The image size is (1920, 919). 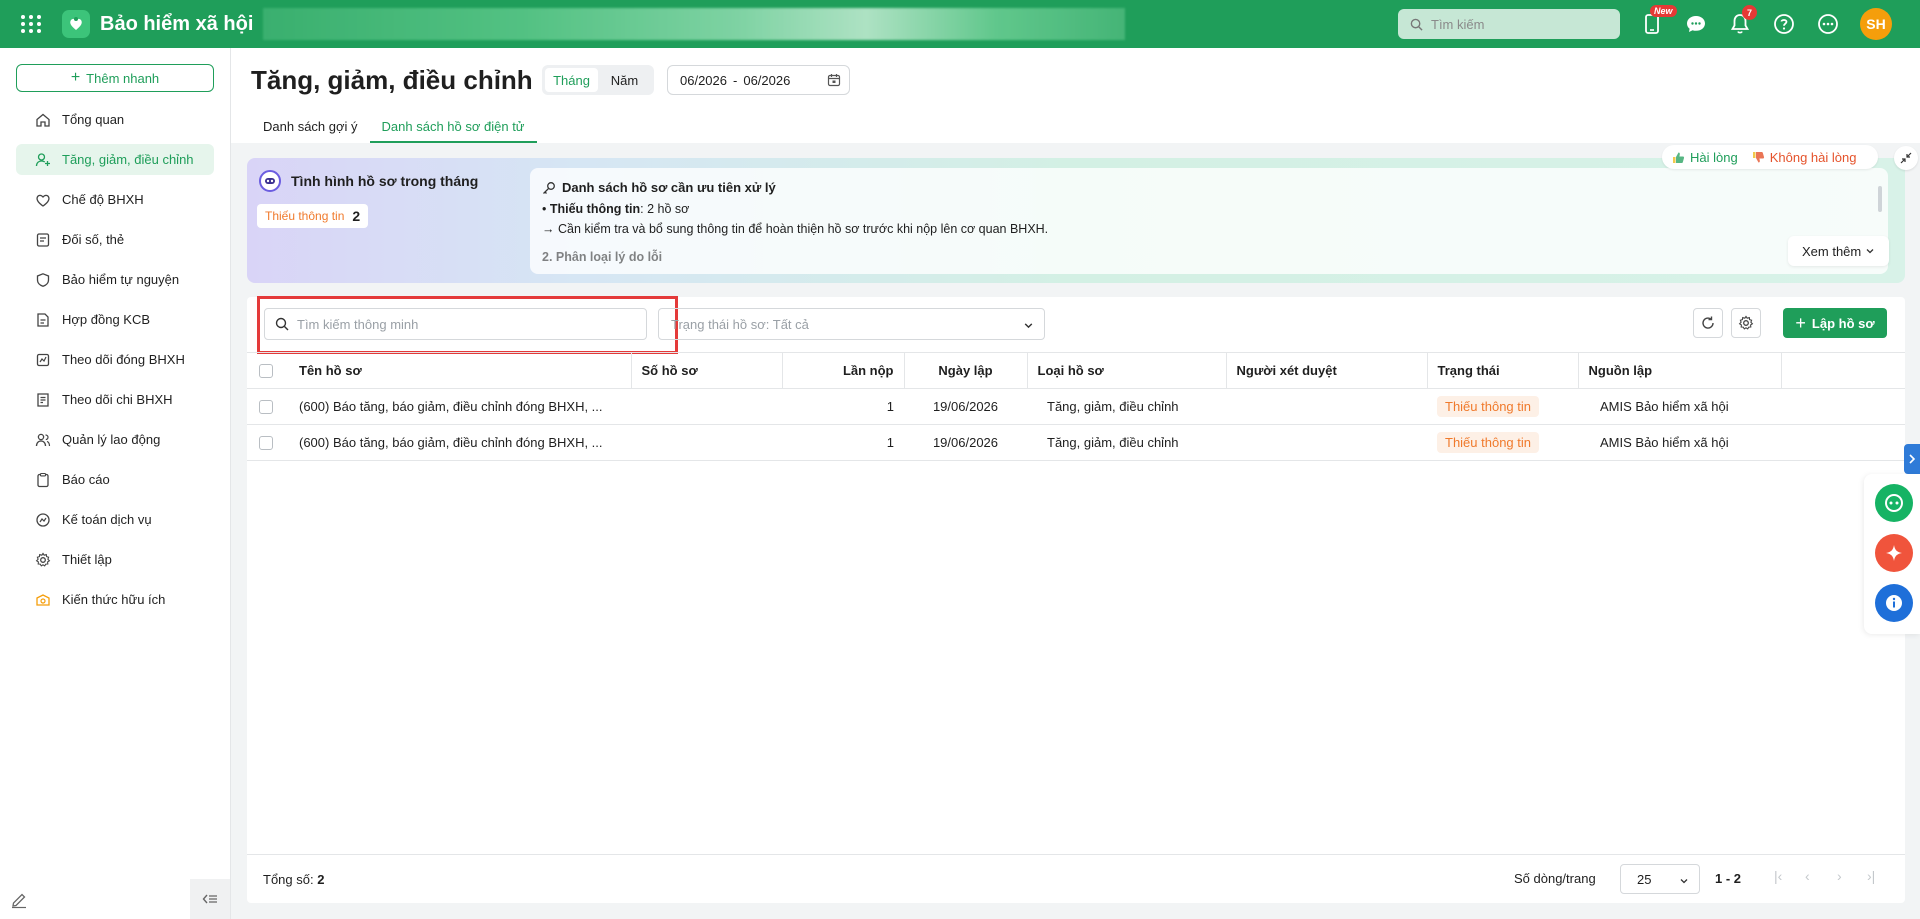 I want to click on collapse-panel-button, so click(x=1906, y=158).